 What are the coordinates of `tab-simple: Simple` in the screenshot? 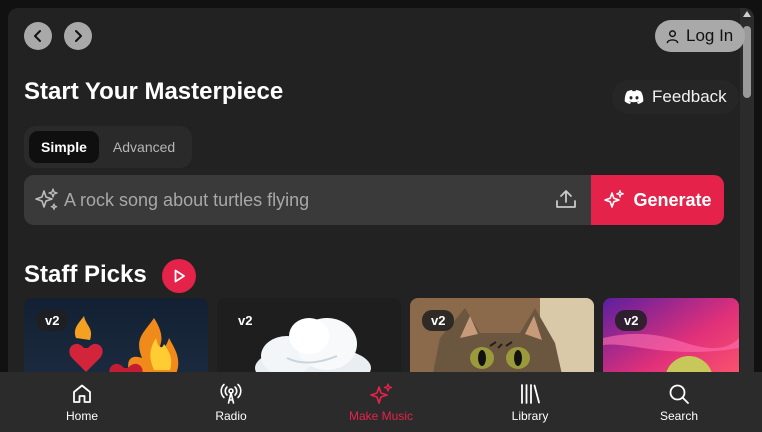 It's located at (64, 147).